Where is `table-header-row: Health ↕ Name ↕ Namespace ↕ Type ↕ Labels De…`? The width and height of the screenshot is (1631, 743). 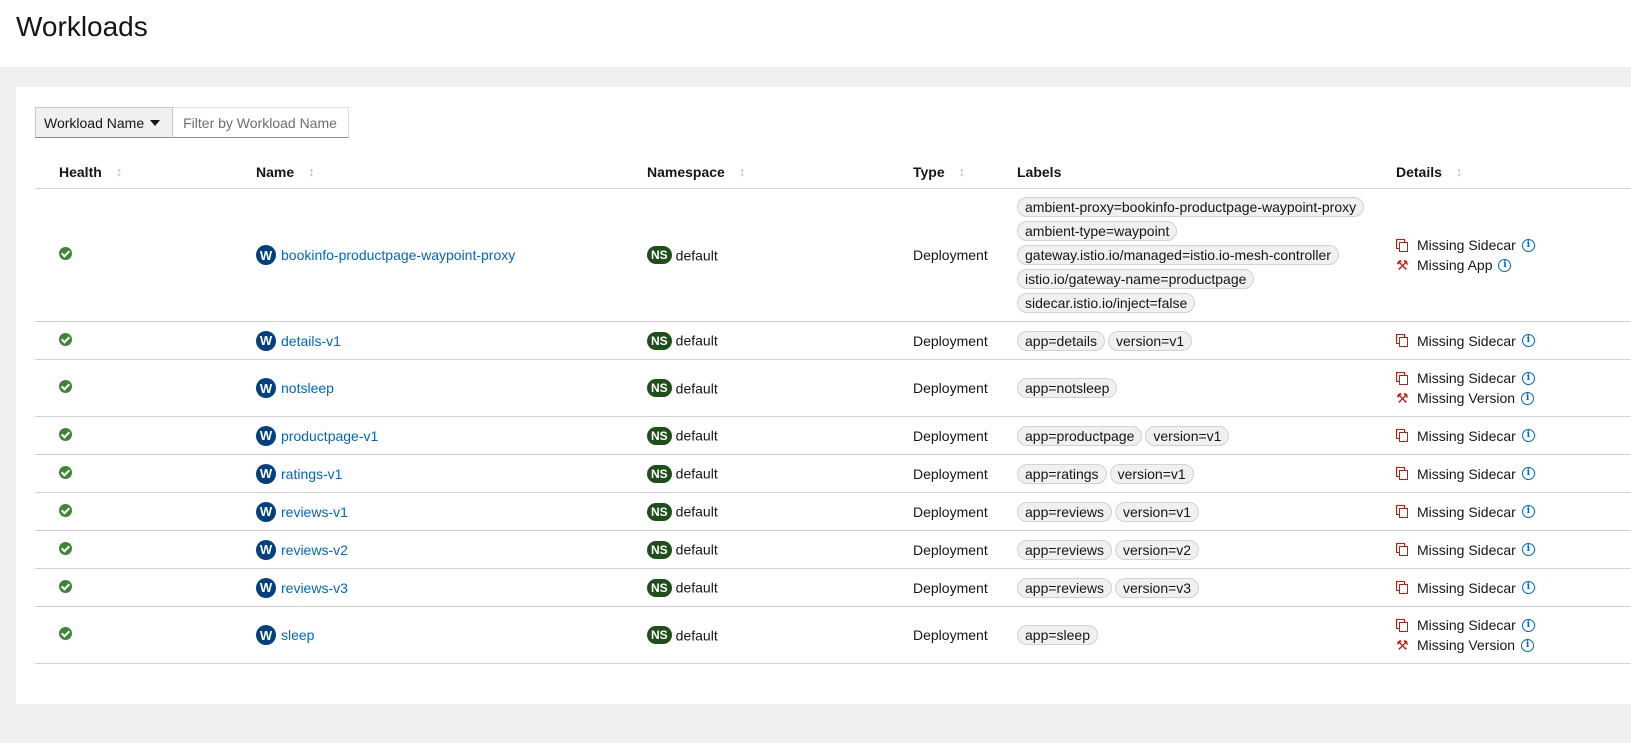
table-header-row: Health ↕ Name ↕ Namespace ↕ Type ↕ Labels De… is located at coordinates (833, 172).